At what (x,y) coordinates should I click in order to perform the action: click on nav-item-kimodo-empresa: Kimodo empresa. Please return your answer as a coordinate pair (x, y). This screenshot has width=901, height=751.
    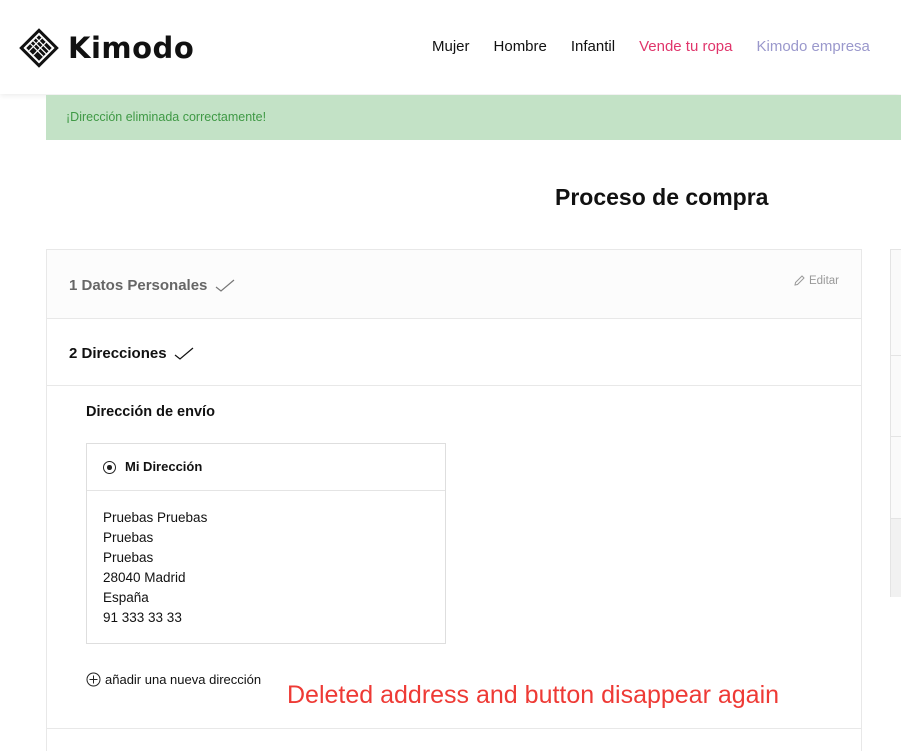
    Looking at the image, I should click on (813, 46).